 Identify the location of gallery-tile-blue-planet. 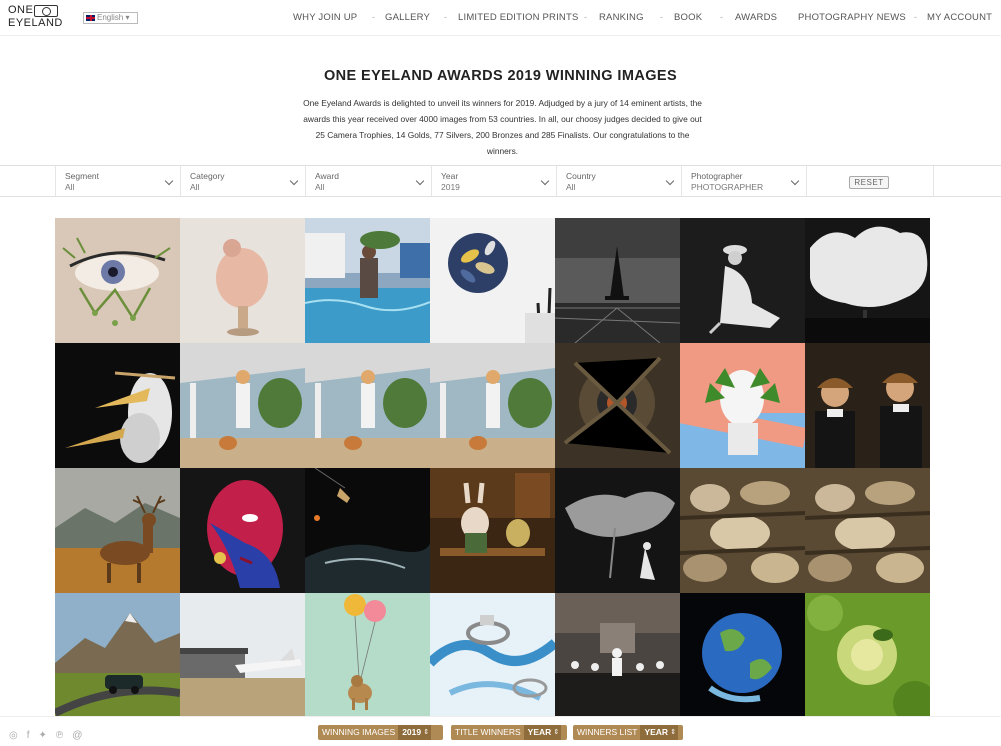
(742, 655).